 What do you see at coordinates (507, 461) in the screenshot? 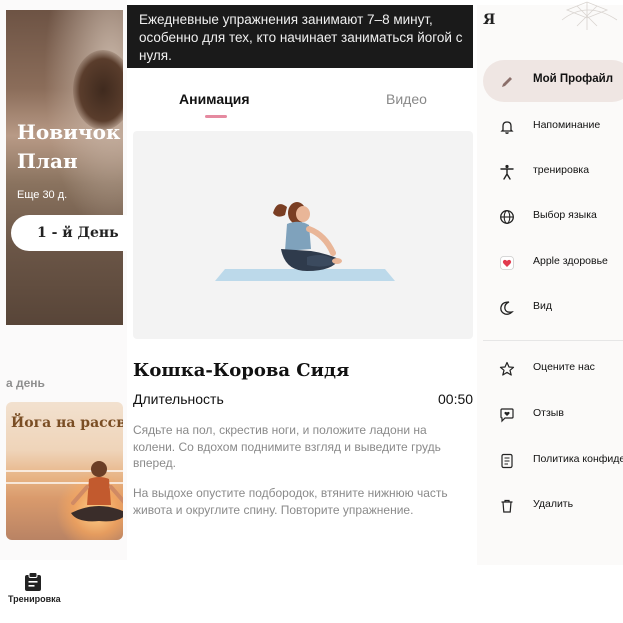
I see `document-icon` at bounding box center [507, 461].